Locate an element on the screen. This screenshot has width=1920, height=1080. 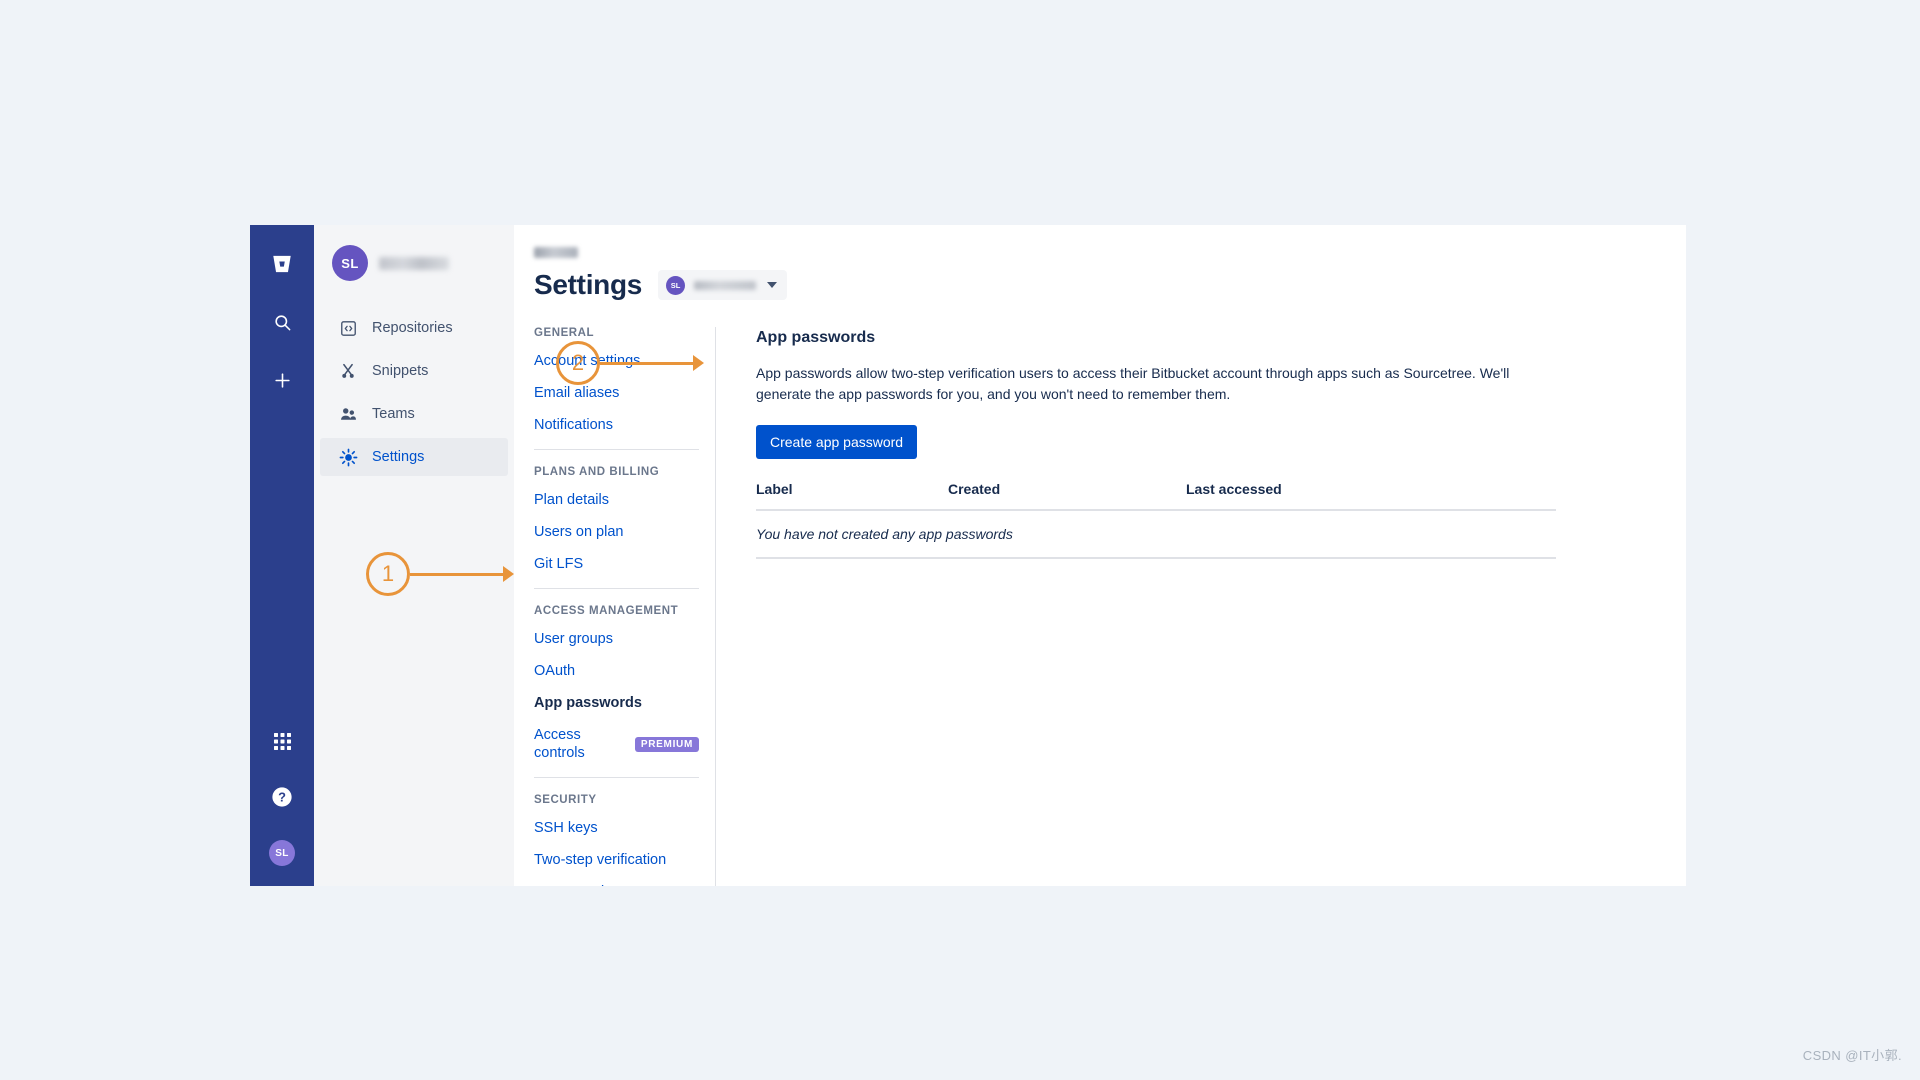
column-header-created: Created is located at coordinates (1067, 496).